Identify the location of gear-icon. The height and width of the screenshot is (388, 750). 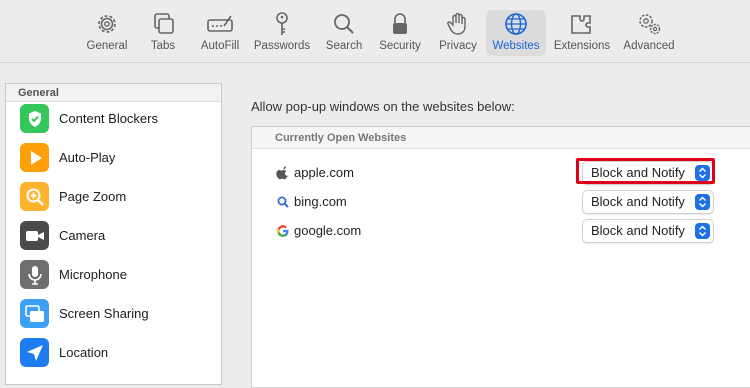
(107, 24).